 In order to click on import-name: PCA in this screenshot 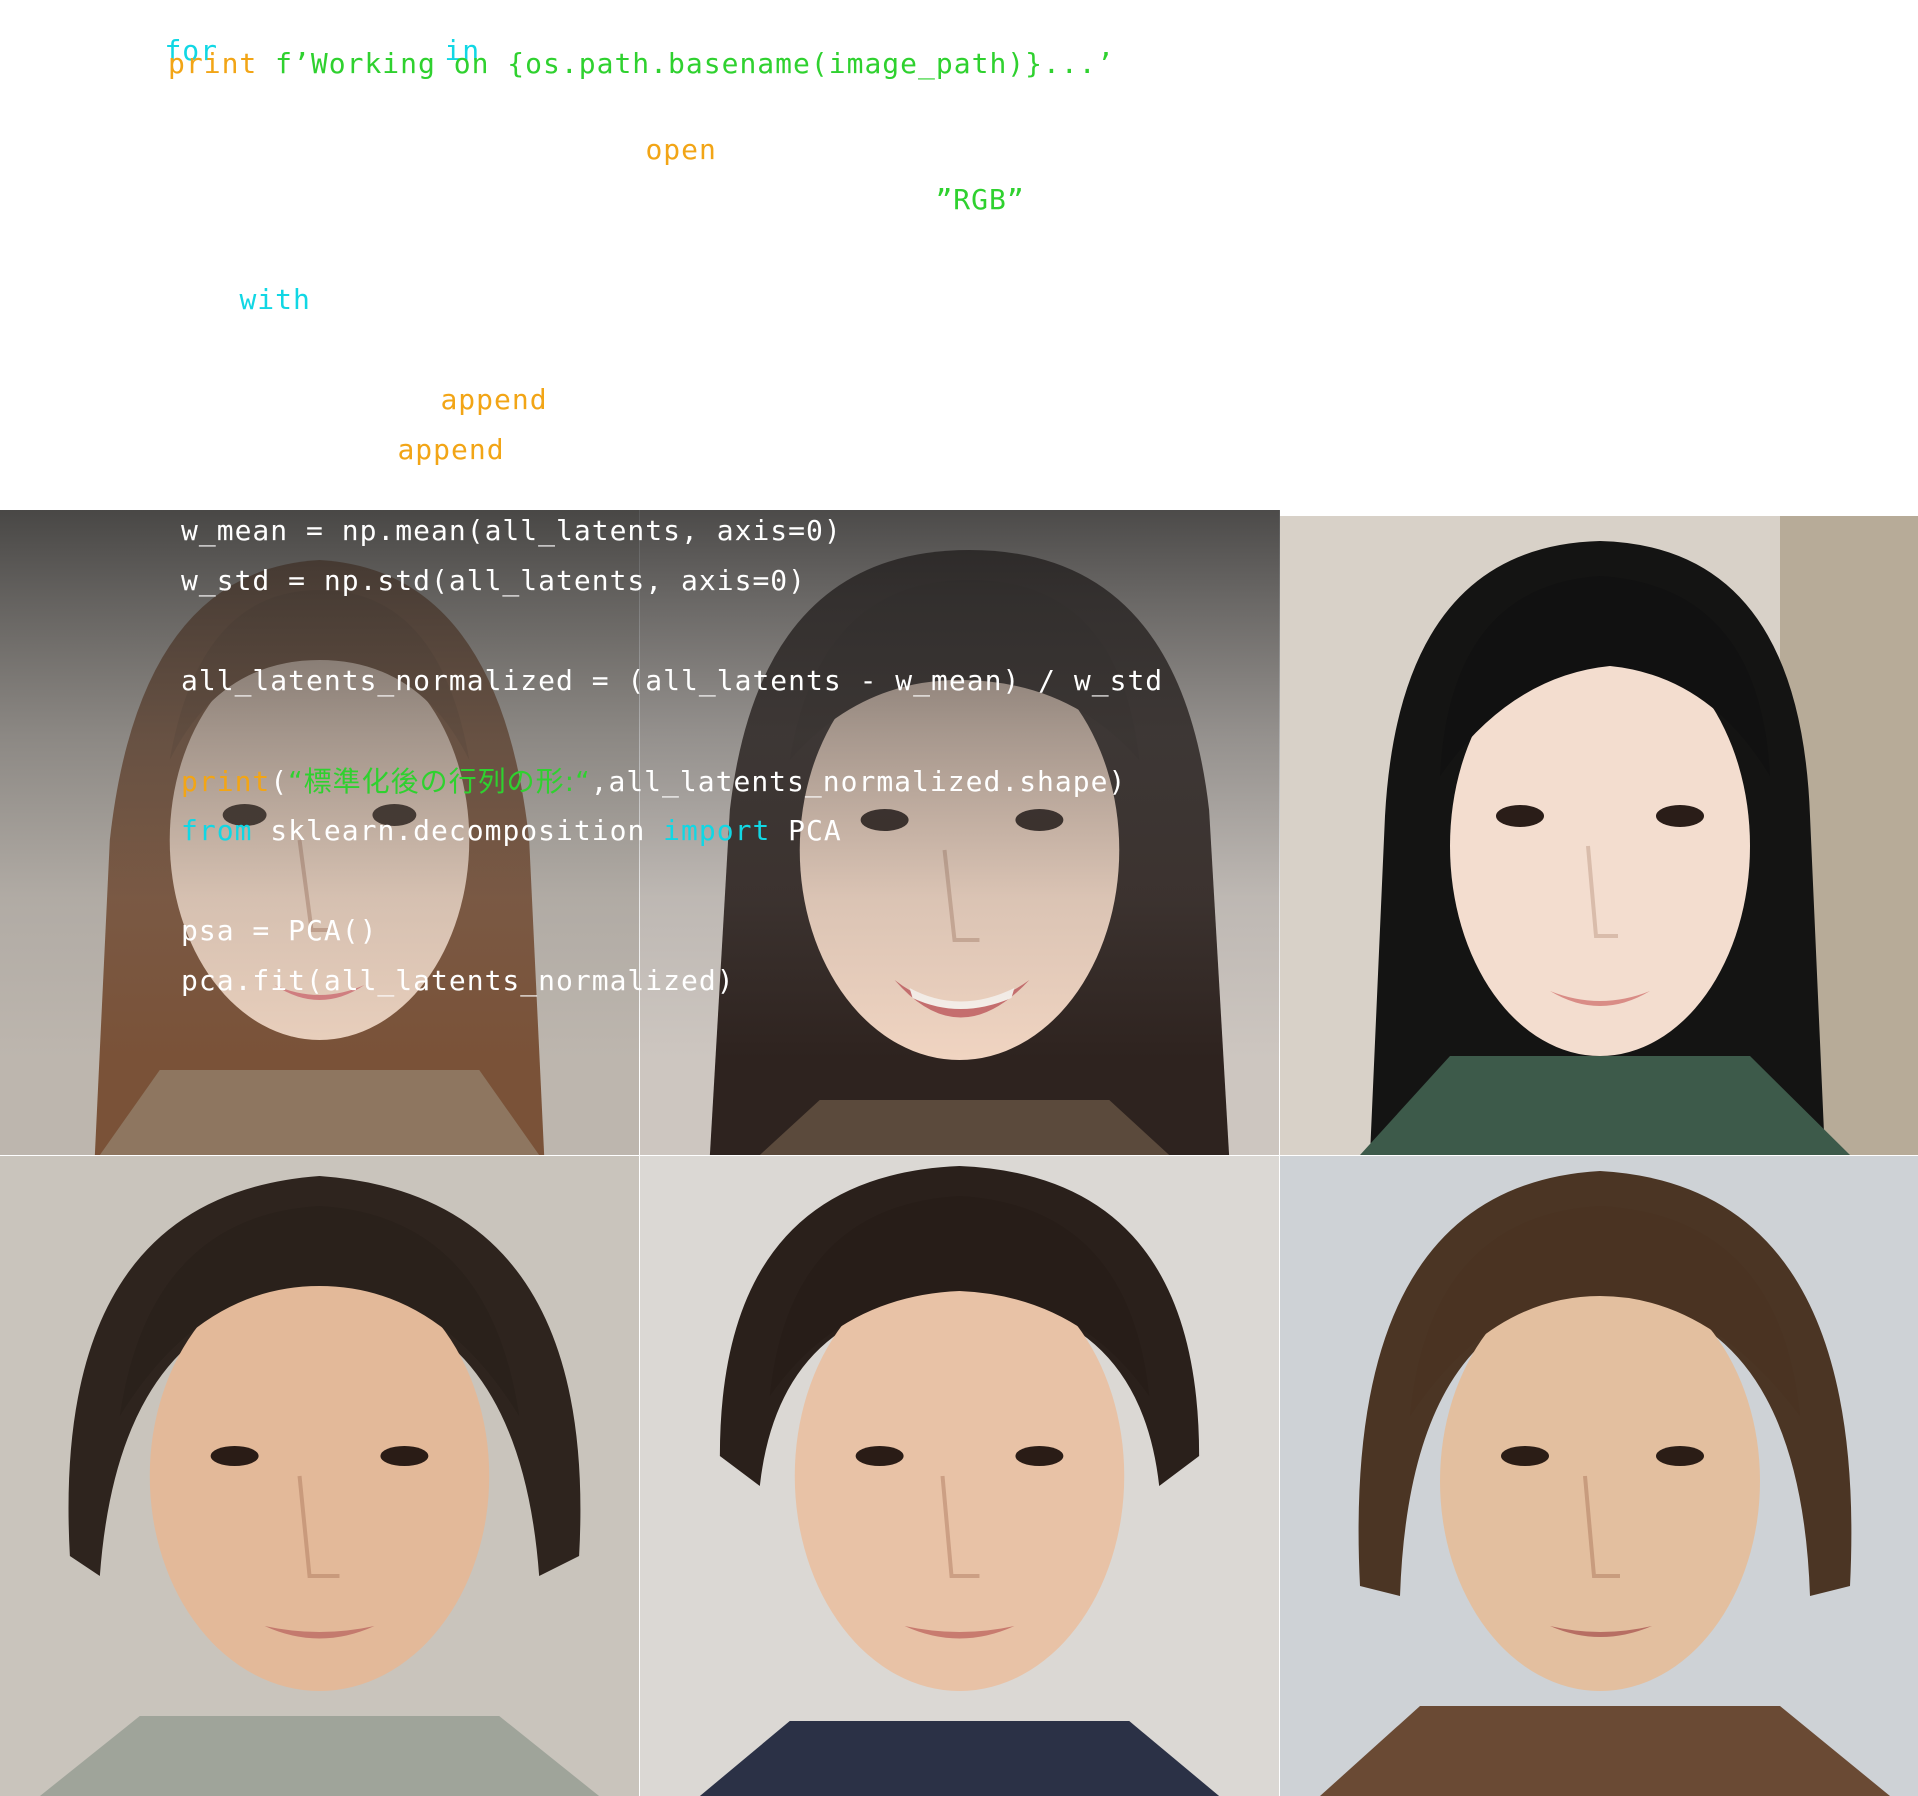, I will do `click(806, 830)`.